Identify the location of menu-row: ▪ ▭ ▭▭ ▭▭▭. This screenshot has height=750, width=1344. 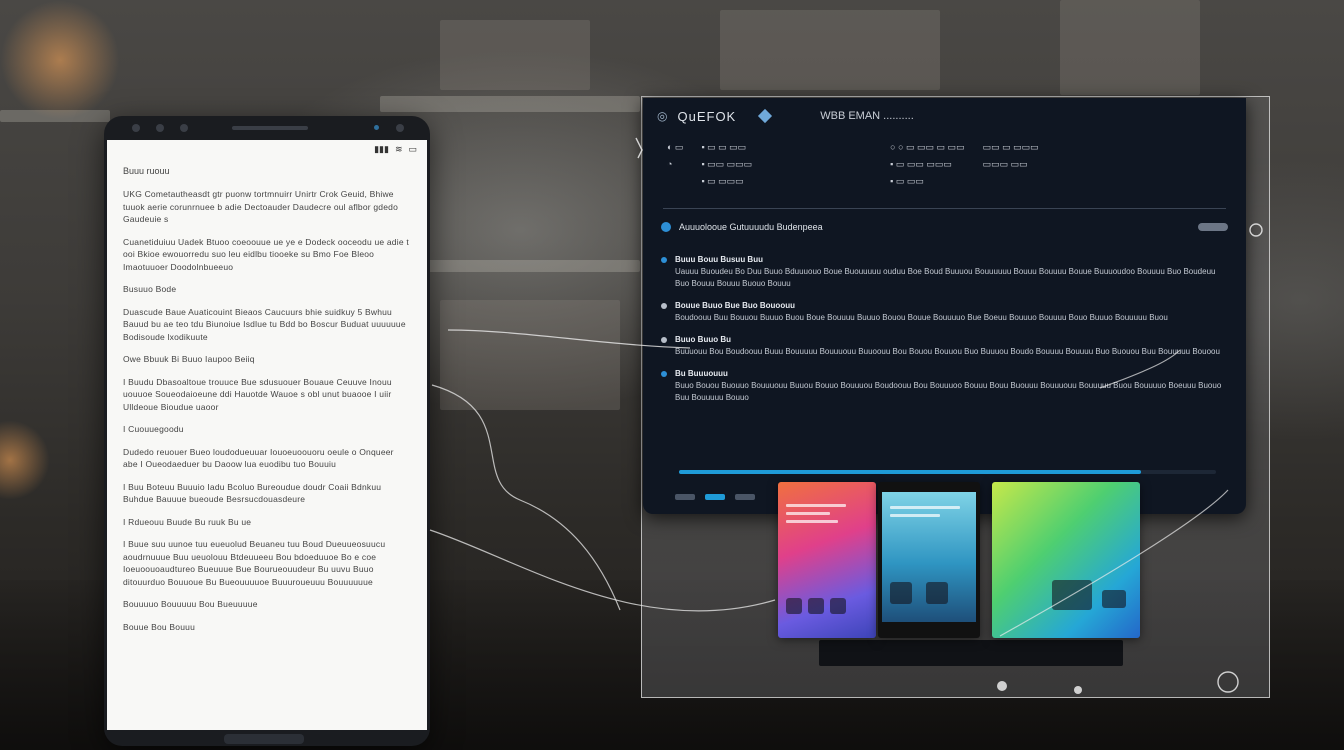
(927, 164).